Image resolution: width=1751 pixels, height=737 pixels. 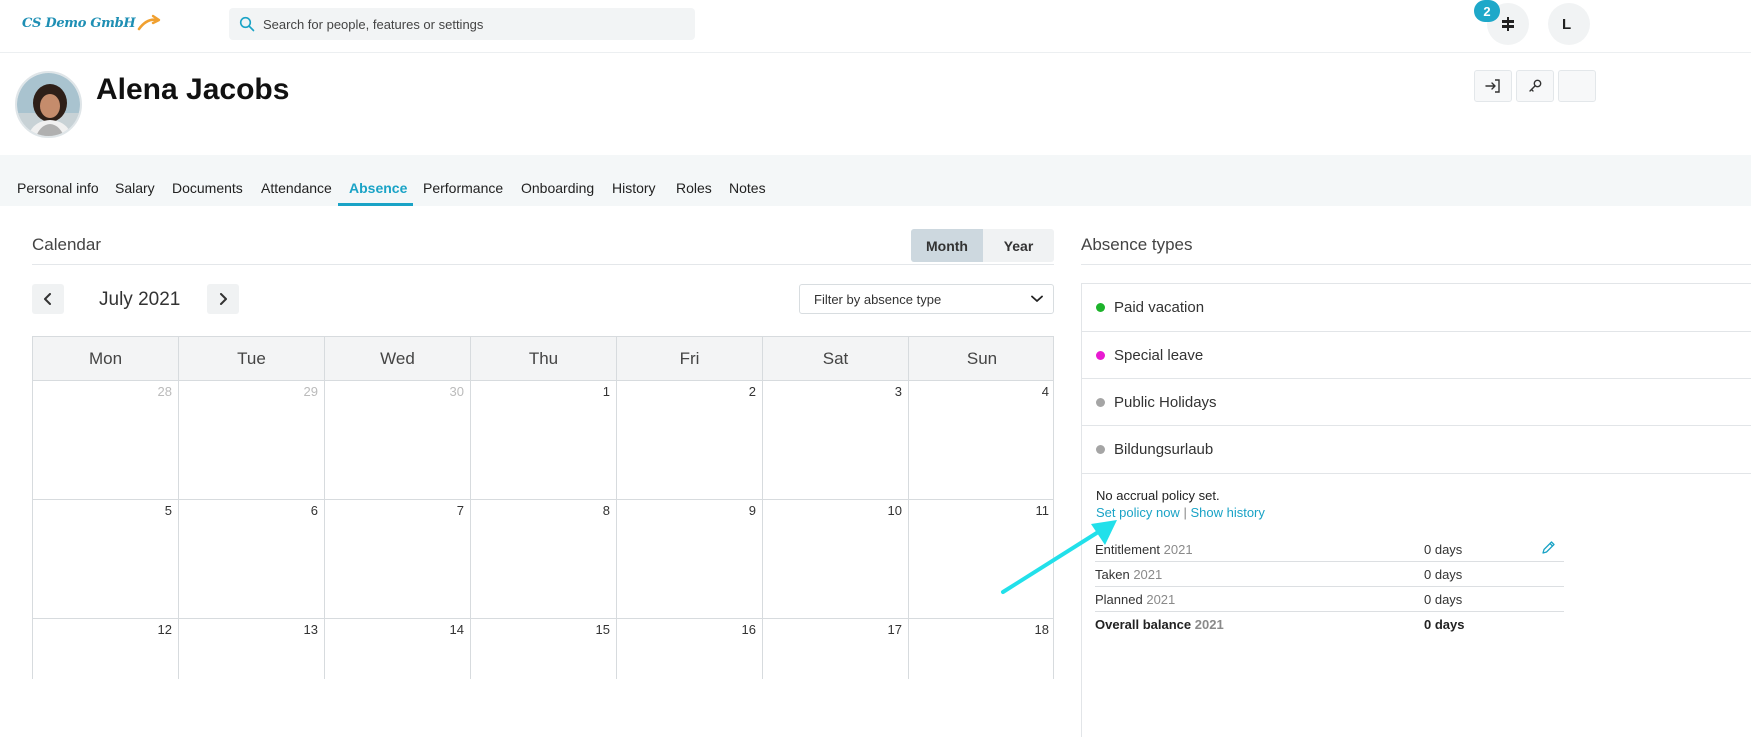 I want to click on tab-absence: Absence, so click(x=378, y=188).